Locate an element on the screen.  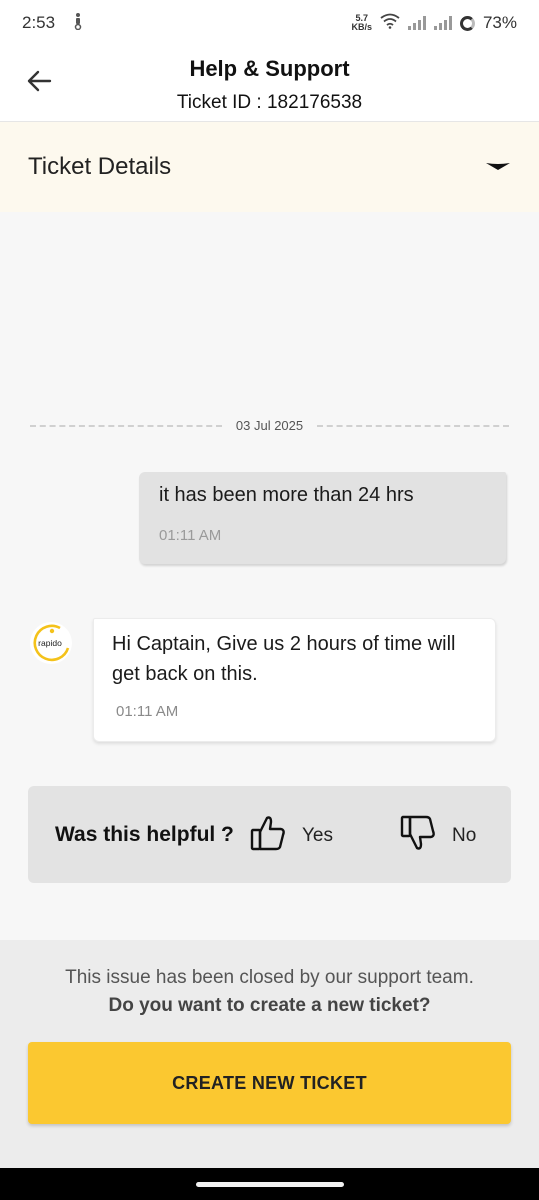
feedback-card: Was this helpful ? Yes No is located at coordinates (269, 834).